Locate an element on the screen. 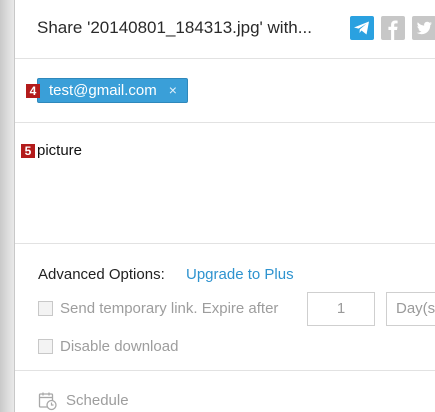 The height and width of the screenshot is (412, 435). upgrade-to-plus-link: Upgrade to Plus is located at coordinates (240, 274).